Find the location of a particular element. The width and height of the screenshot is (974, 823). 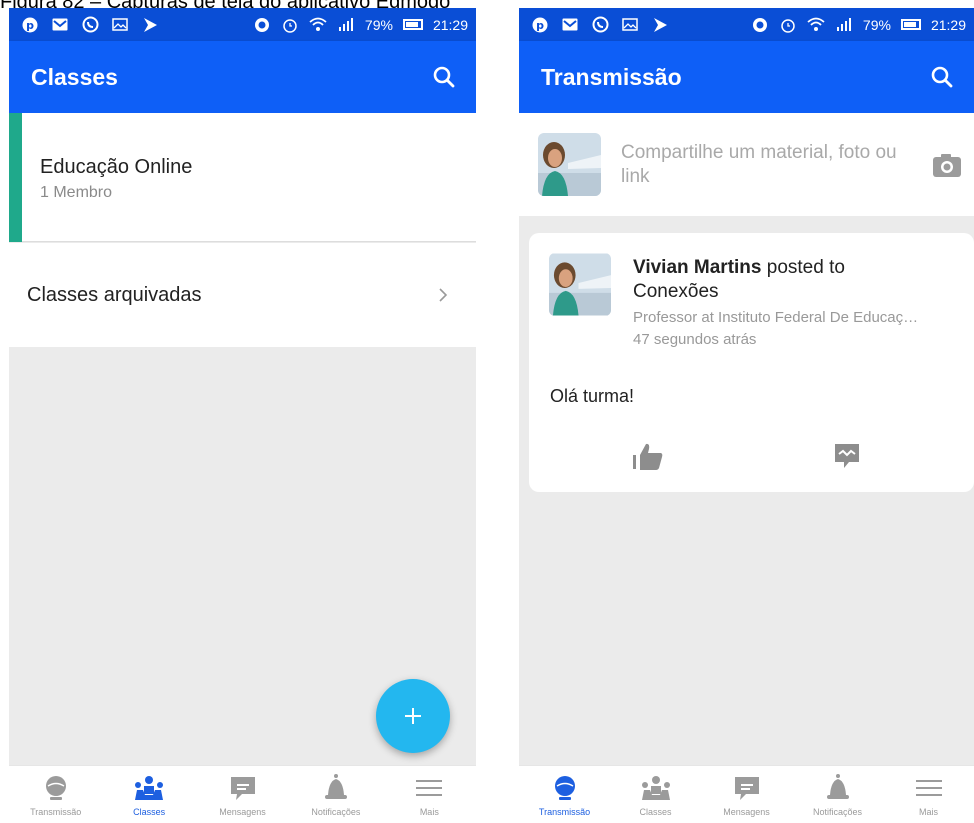

archived-classes-row: Classes arquivadas is located at coordinates (242, 295).